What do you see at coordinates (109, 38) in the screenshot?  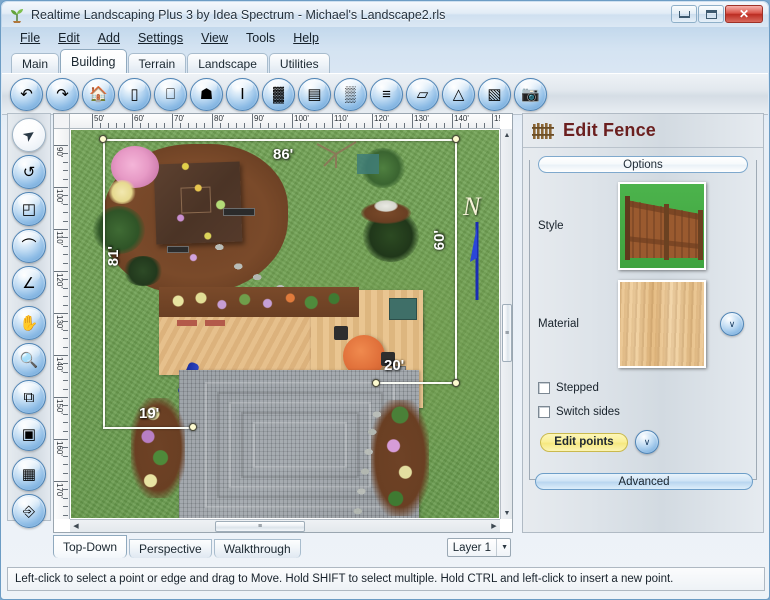 I see `menu-item-add: Add` at bounding box center [109, 38].